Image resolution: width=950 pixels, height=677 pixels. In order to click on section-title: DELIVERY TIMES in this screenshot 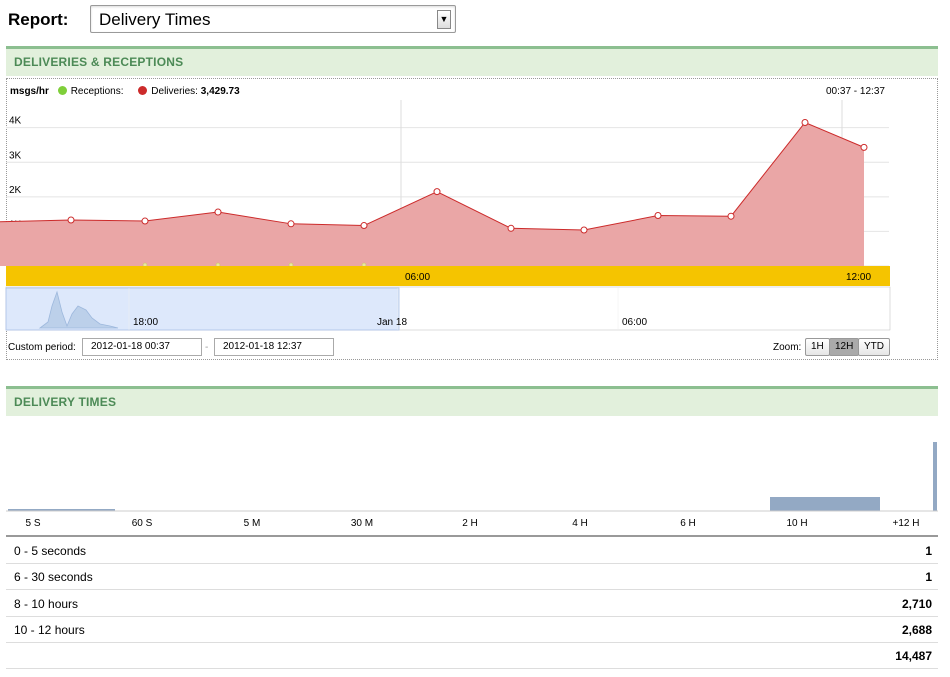, I will do `click(65, 402)`.